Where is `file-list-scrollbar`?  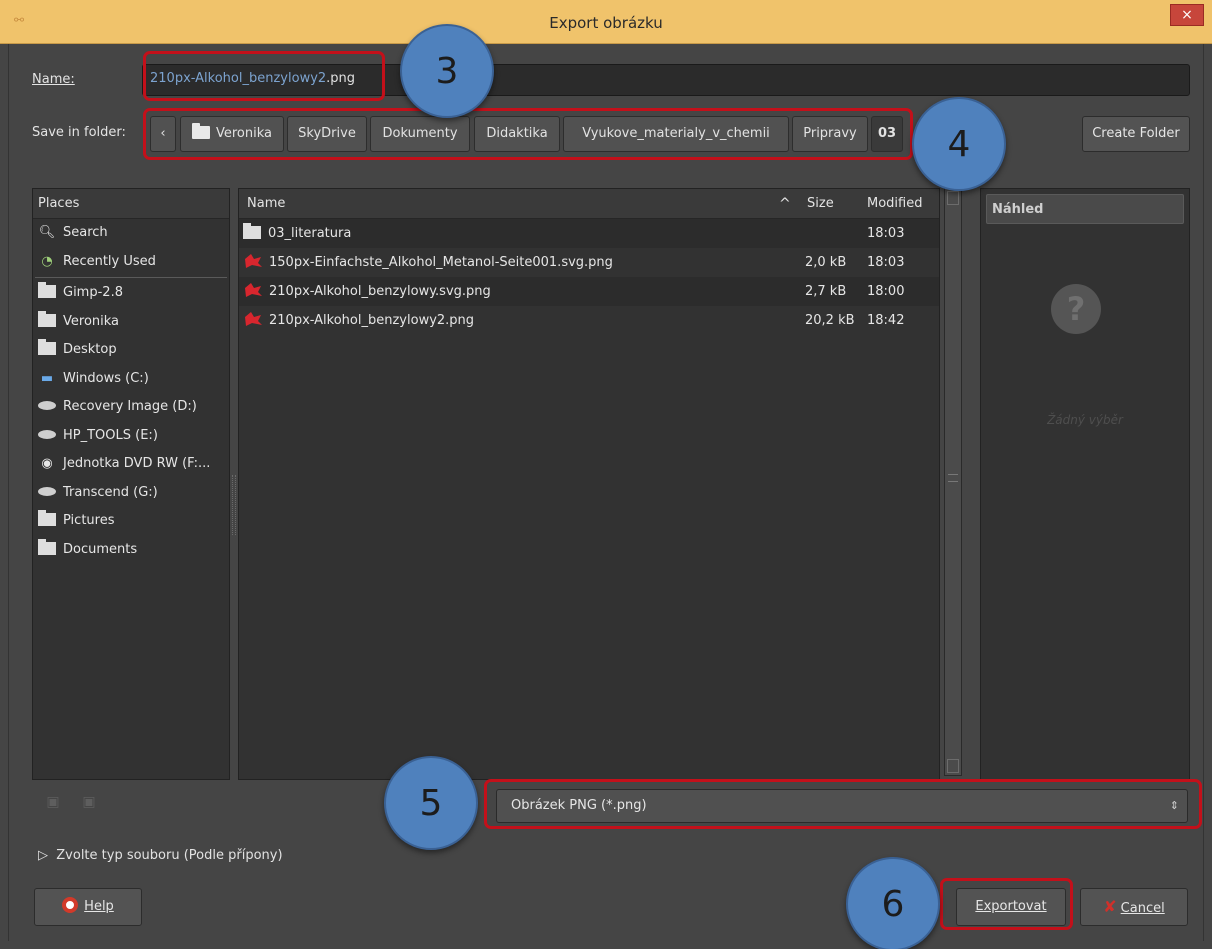
file-list-scrollbar is located at coordinates (953, 482).